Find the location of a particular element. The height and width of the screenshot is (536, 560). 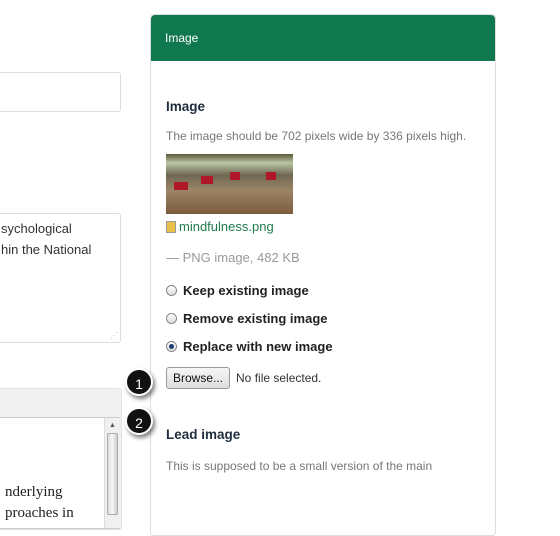

no-file-label: No file selected. is located at coordinates (279, 378).